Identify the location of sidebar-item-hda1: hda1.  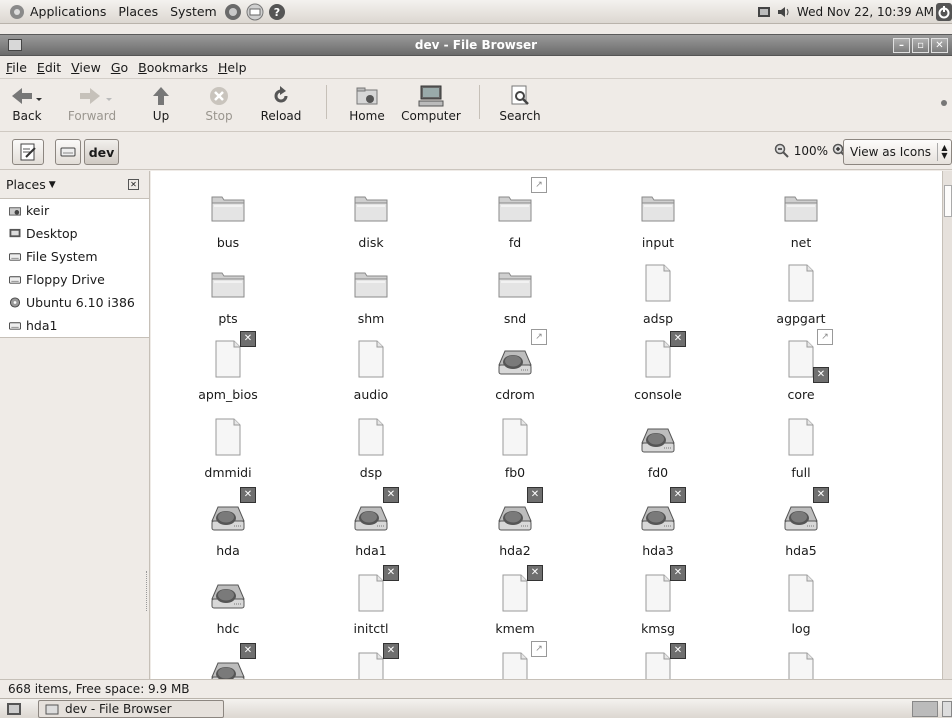
(74, 325).